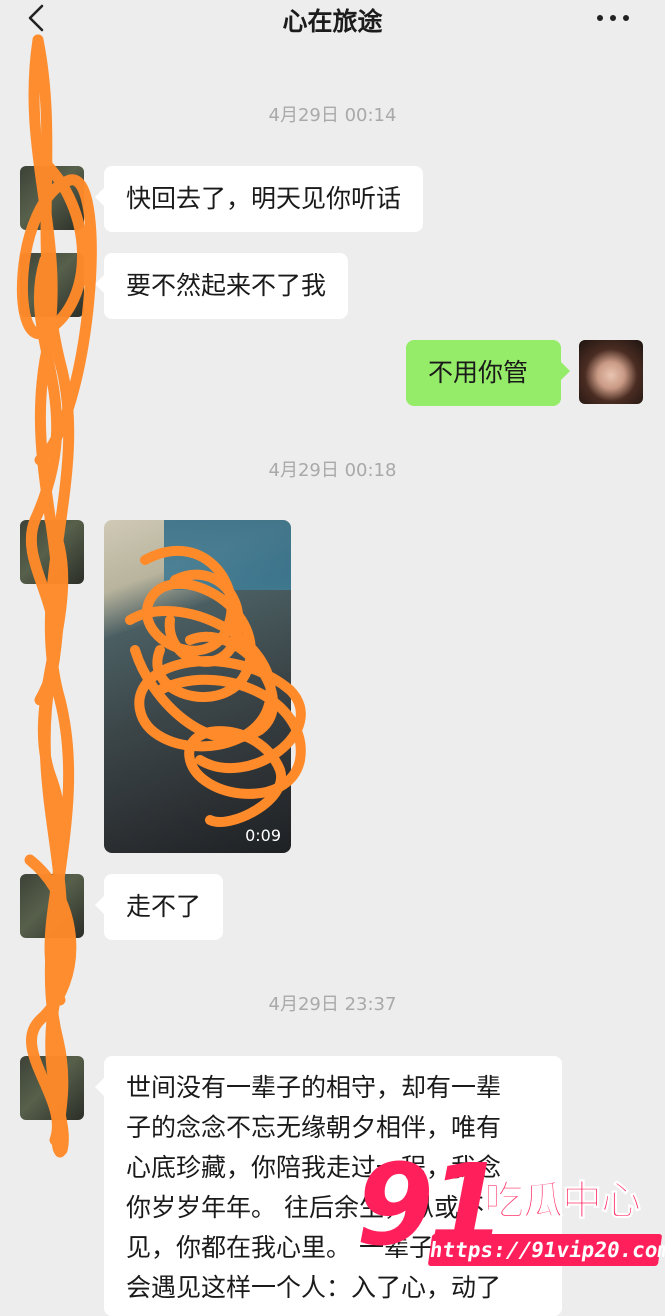 The height and width of the screenshot is (1316, 665). I want to click on more-options-icon, so click(617, 18).